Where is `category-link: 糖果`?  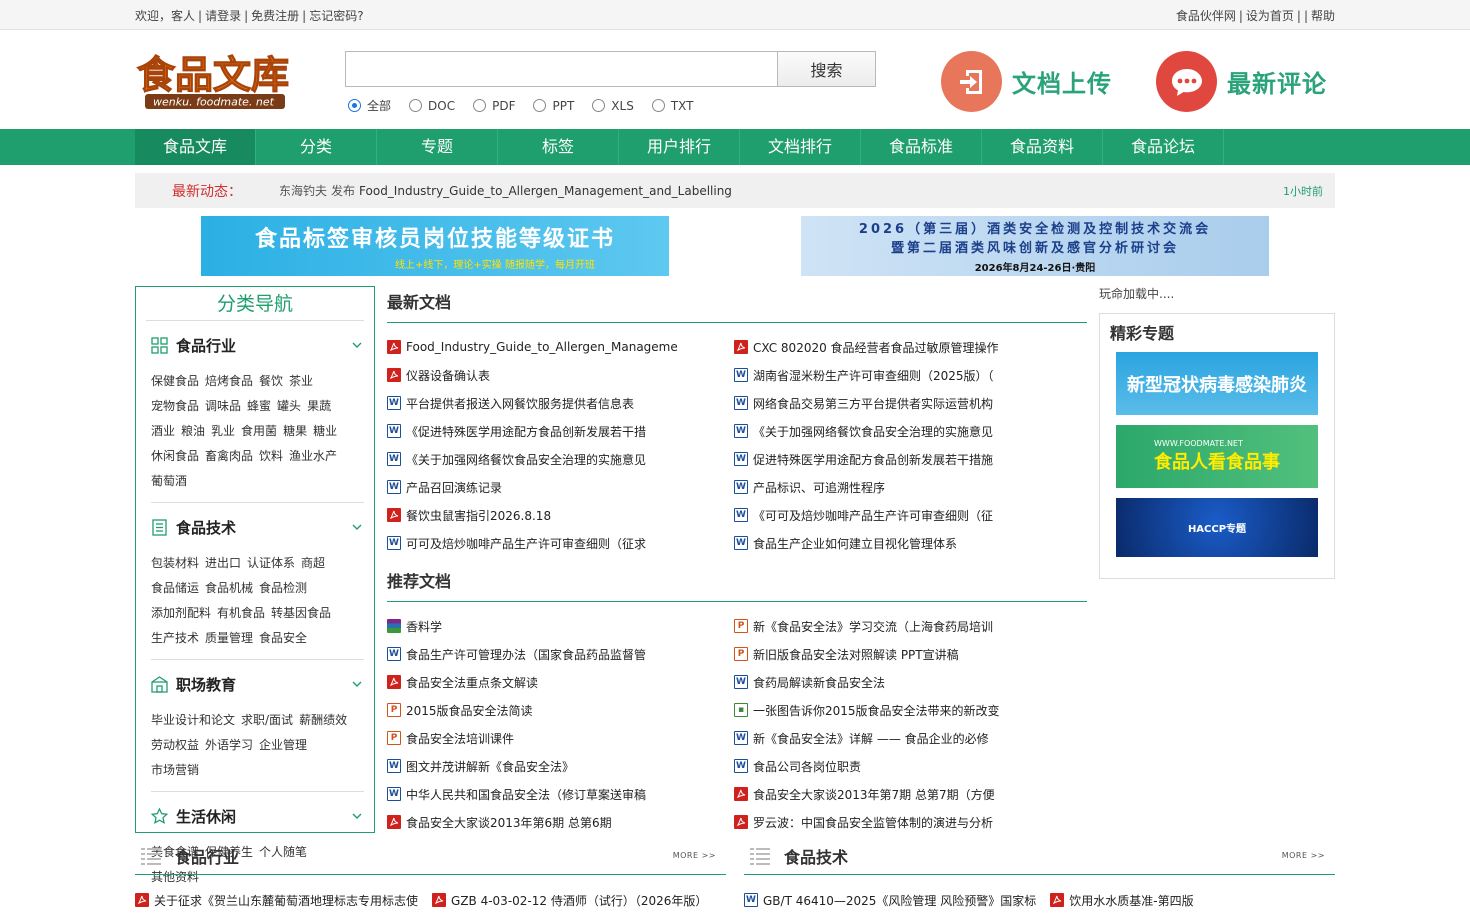
category-link: 糖果 is located at coordinates (295, 431).